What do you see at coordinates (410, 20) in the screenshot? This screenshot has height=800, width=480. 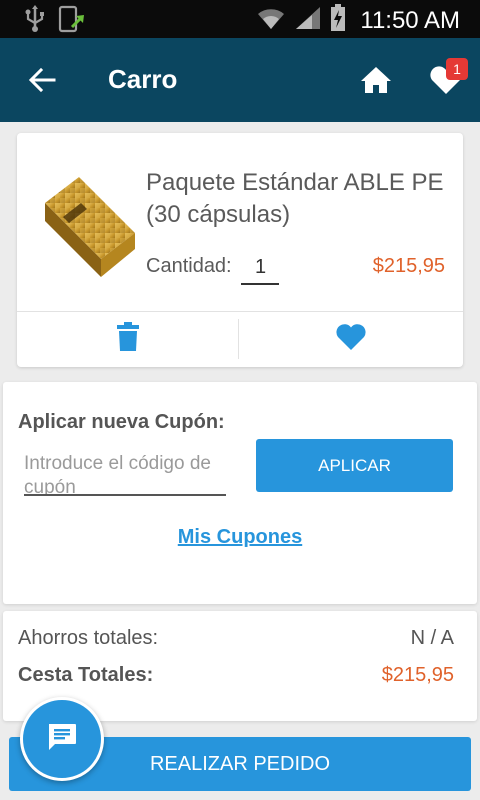 I see `clock: 11:50 AM` at bounding box center [410, 20].